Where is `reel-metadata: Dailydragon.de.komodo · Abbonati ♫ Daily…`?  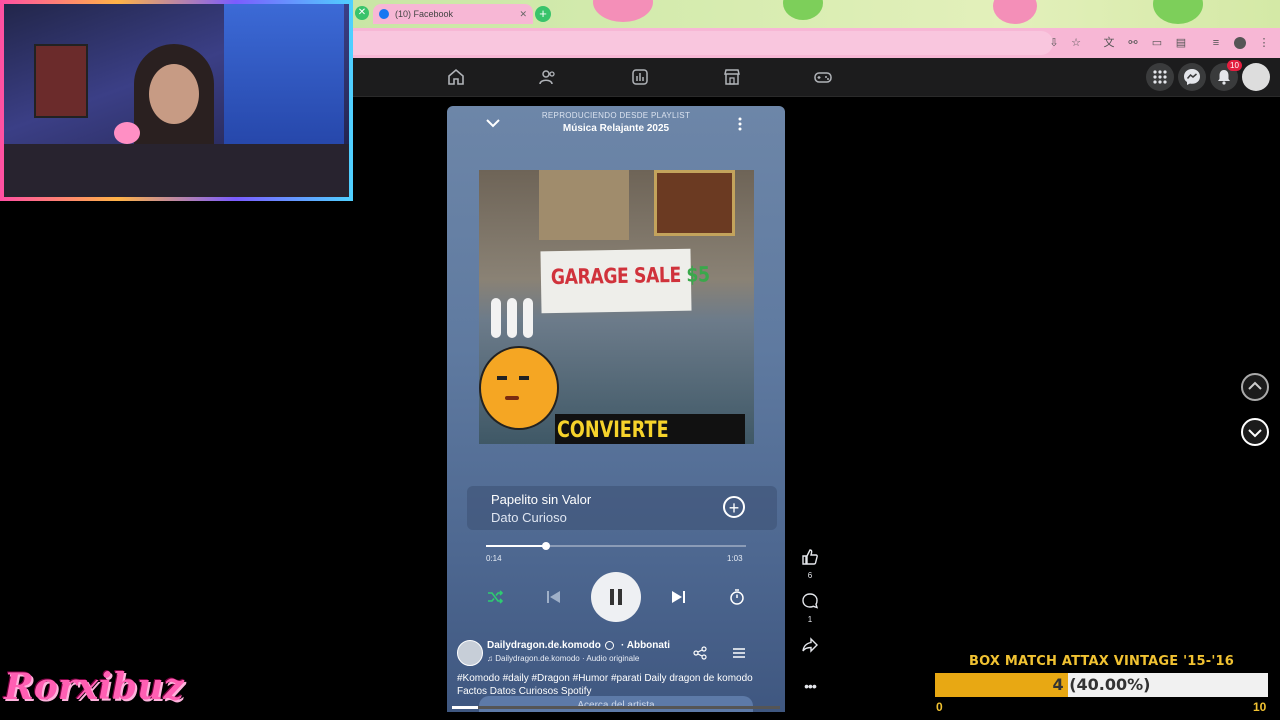 reel-metadata: Dailydragon.de.komodo · Abbonati ♫ Daily… is located at coordinates (616, 674).